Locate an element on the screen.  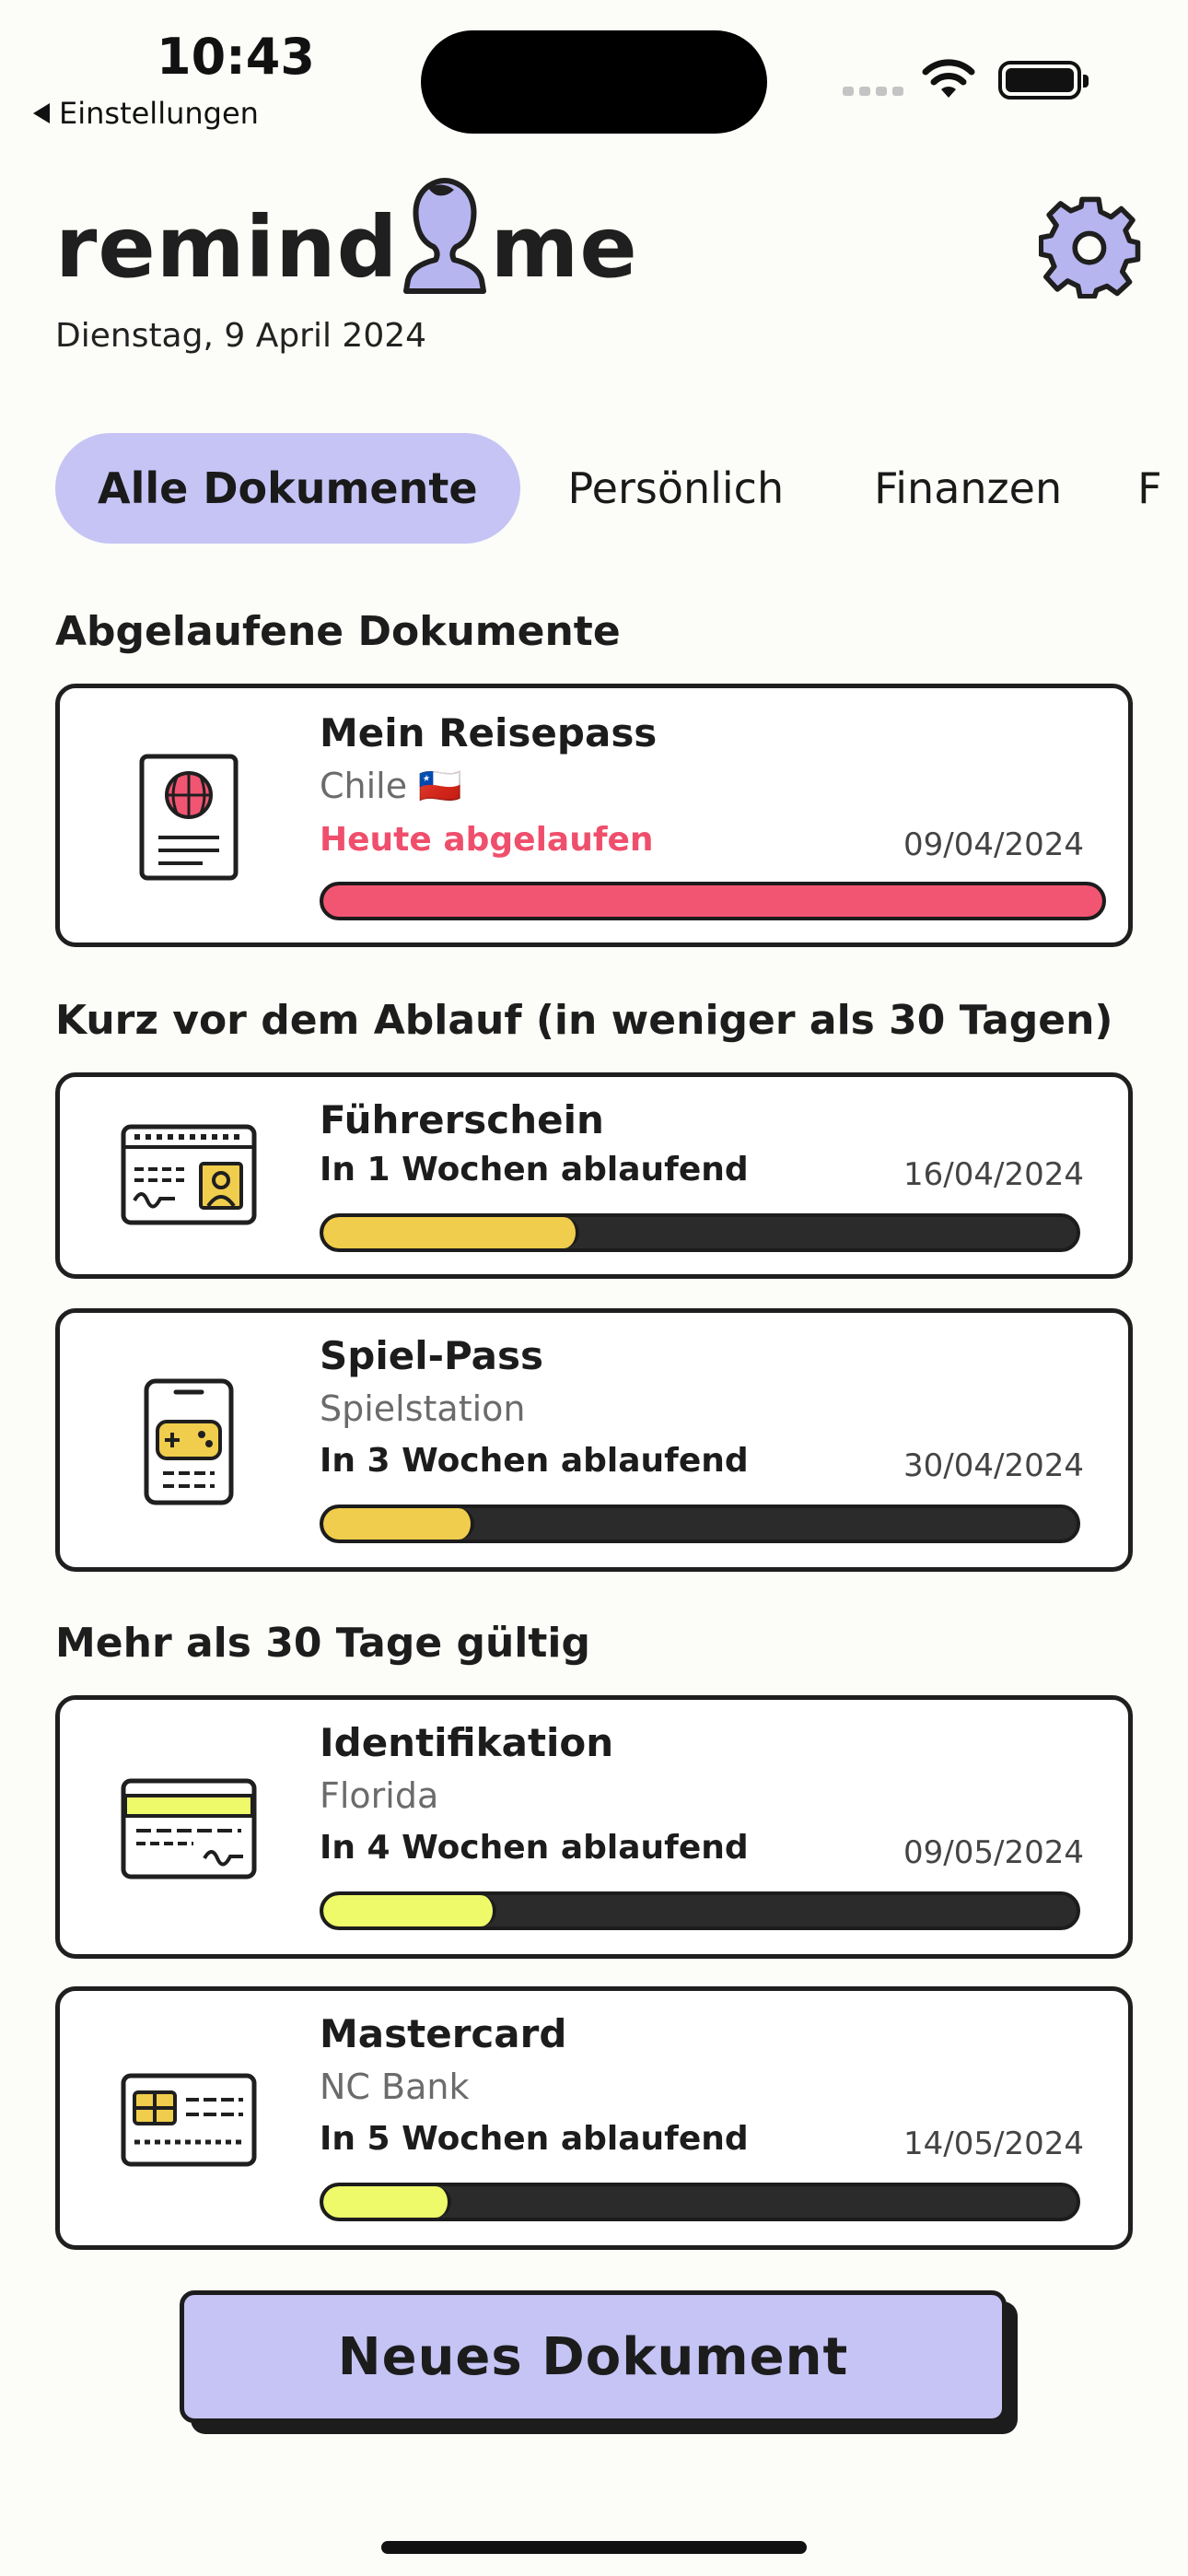
document-status: Heute abgelaufen is located at coordinates (487, 840).